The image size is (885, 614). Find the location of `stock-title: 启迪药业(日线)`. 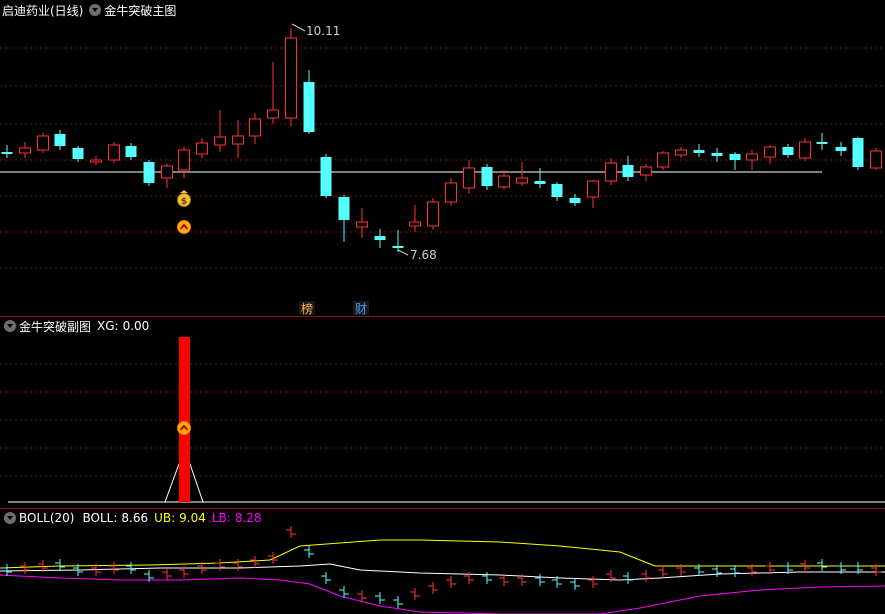

stock-title: 启迪药业(日线) is located at coordinates (43, 10).